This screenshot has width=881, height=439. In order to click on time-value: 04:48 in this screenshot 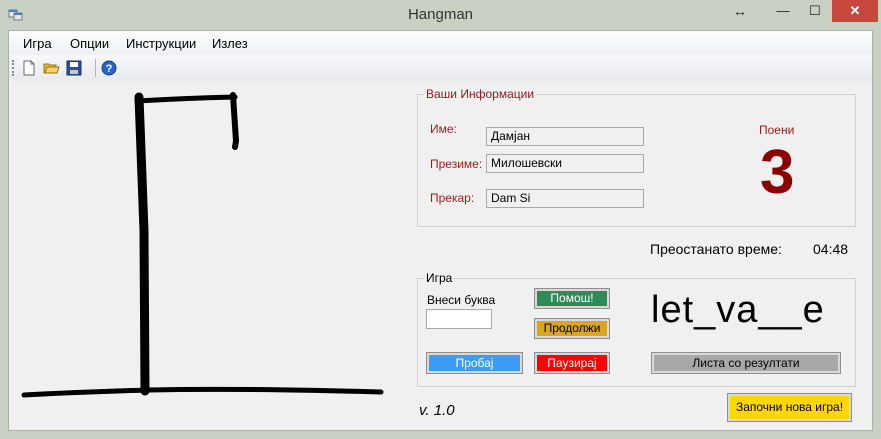, I will do `click(831, 249)`.